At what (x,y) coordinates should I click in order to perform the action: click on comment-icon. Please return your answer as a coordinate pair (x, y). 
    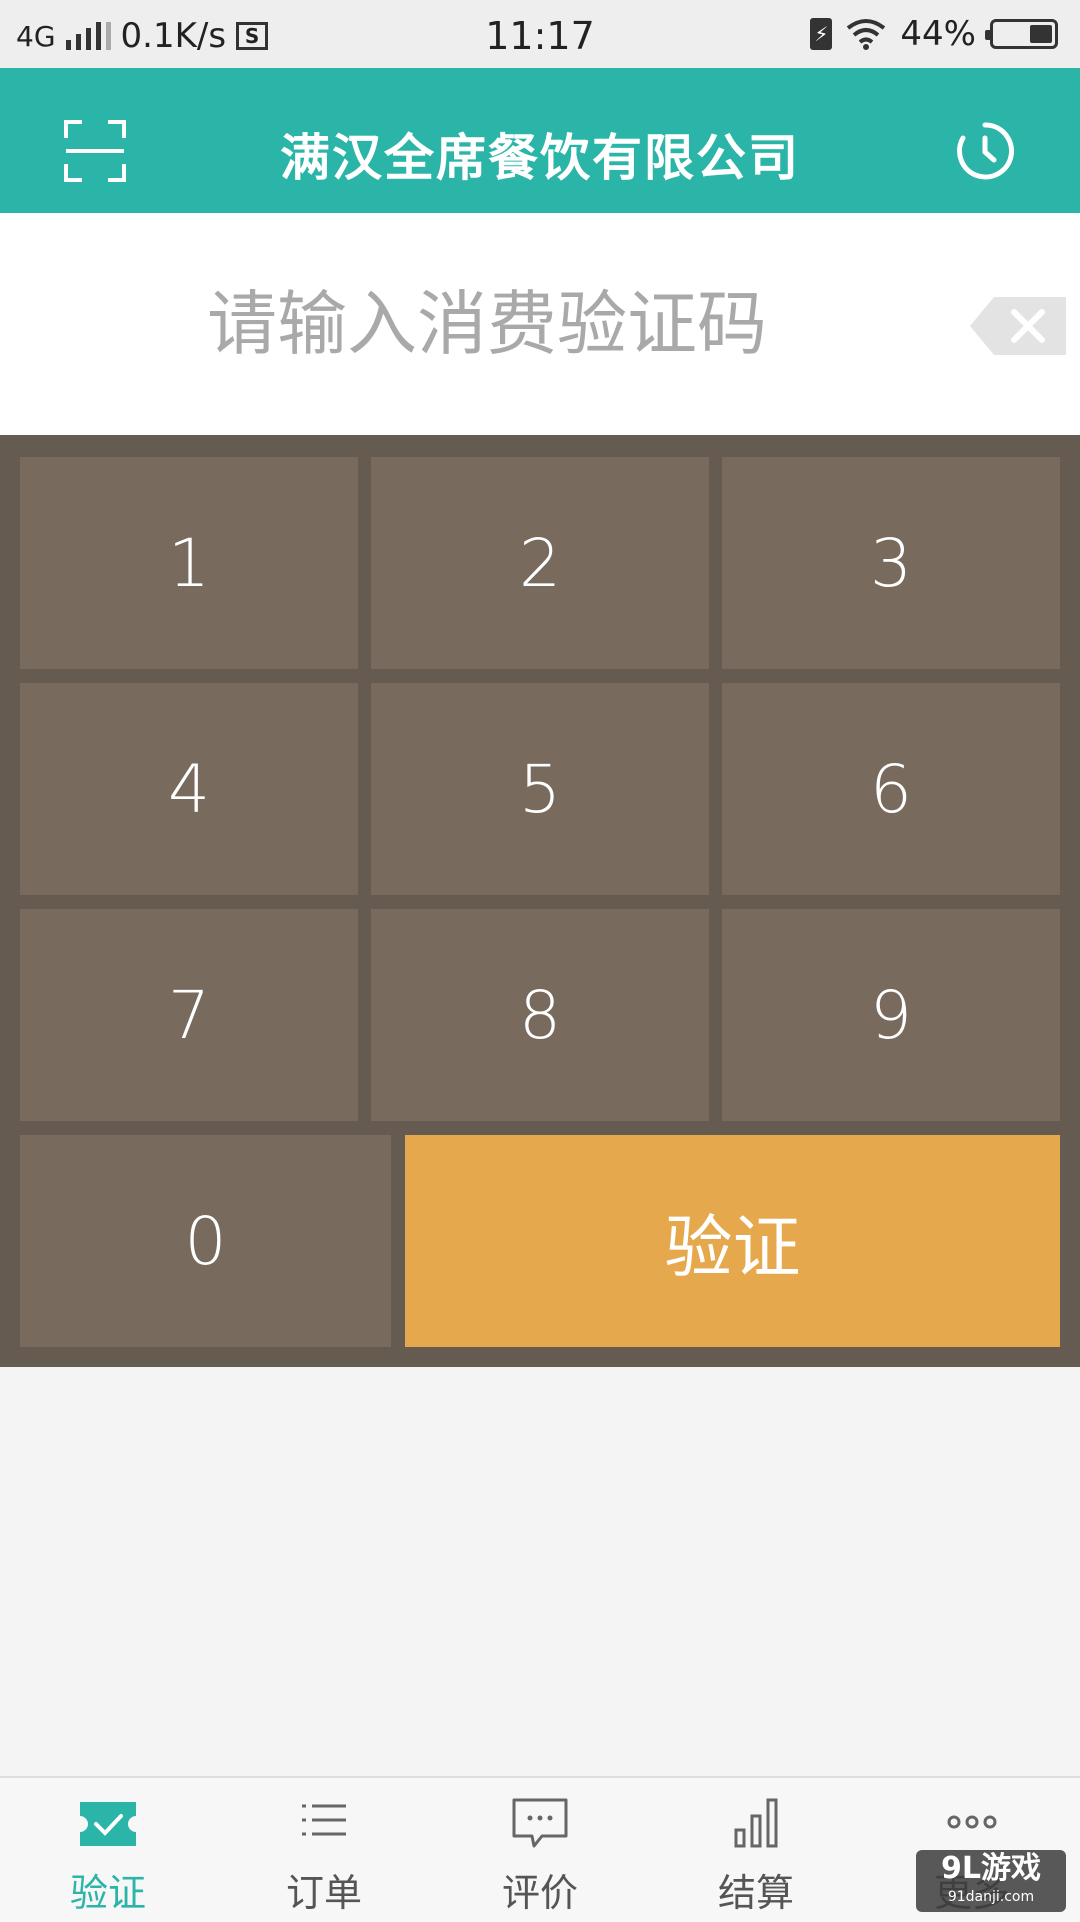
    Looking at the image, I should click on (540, 1823).